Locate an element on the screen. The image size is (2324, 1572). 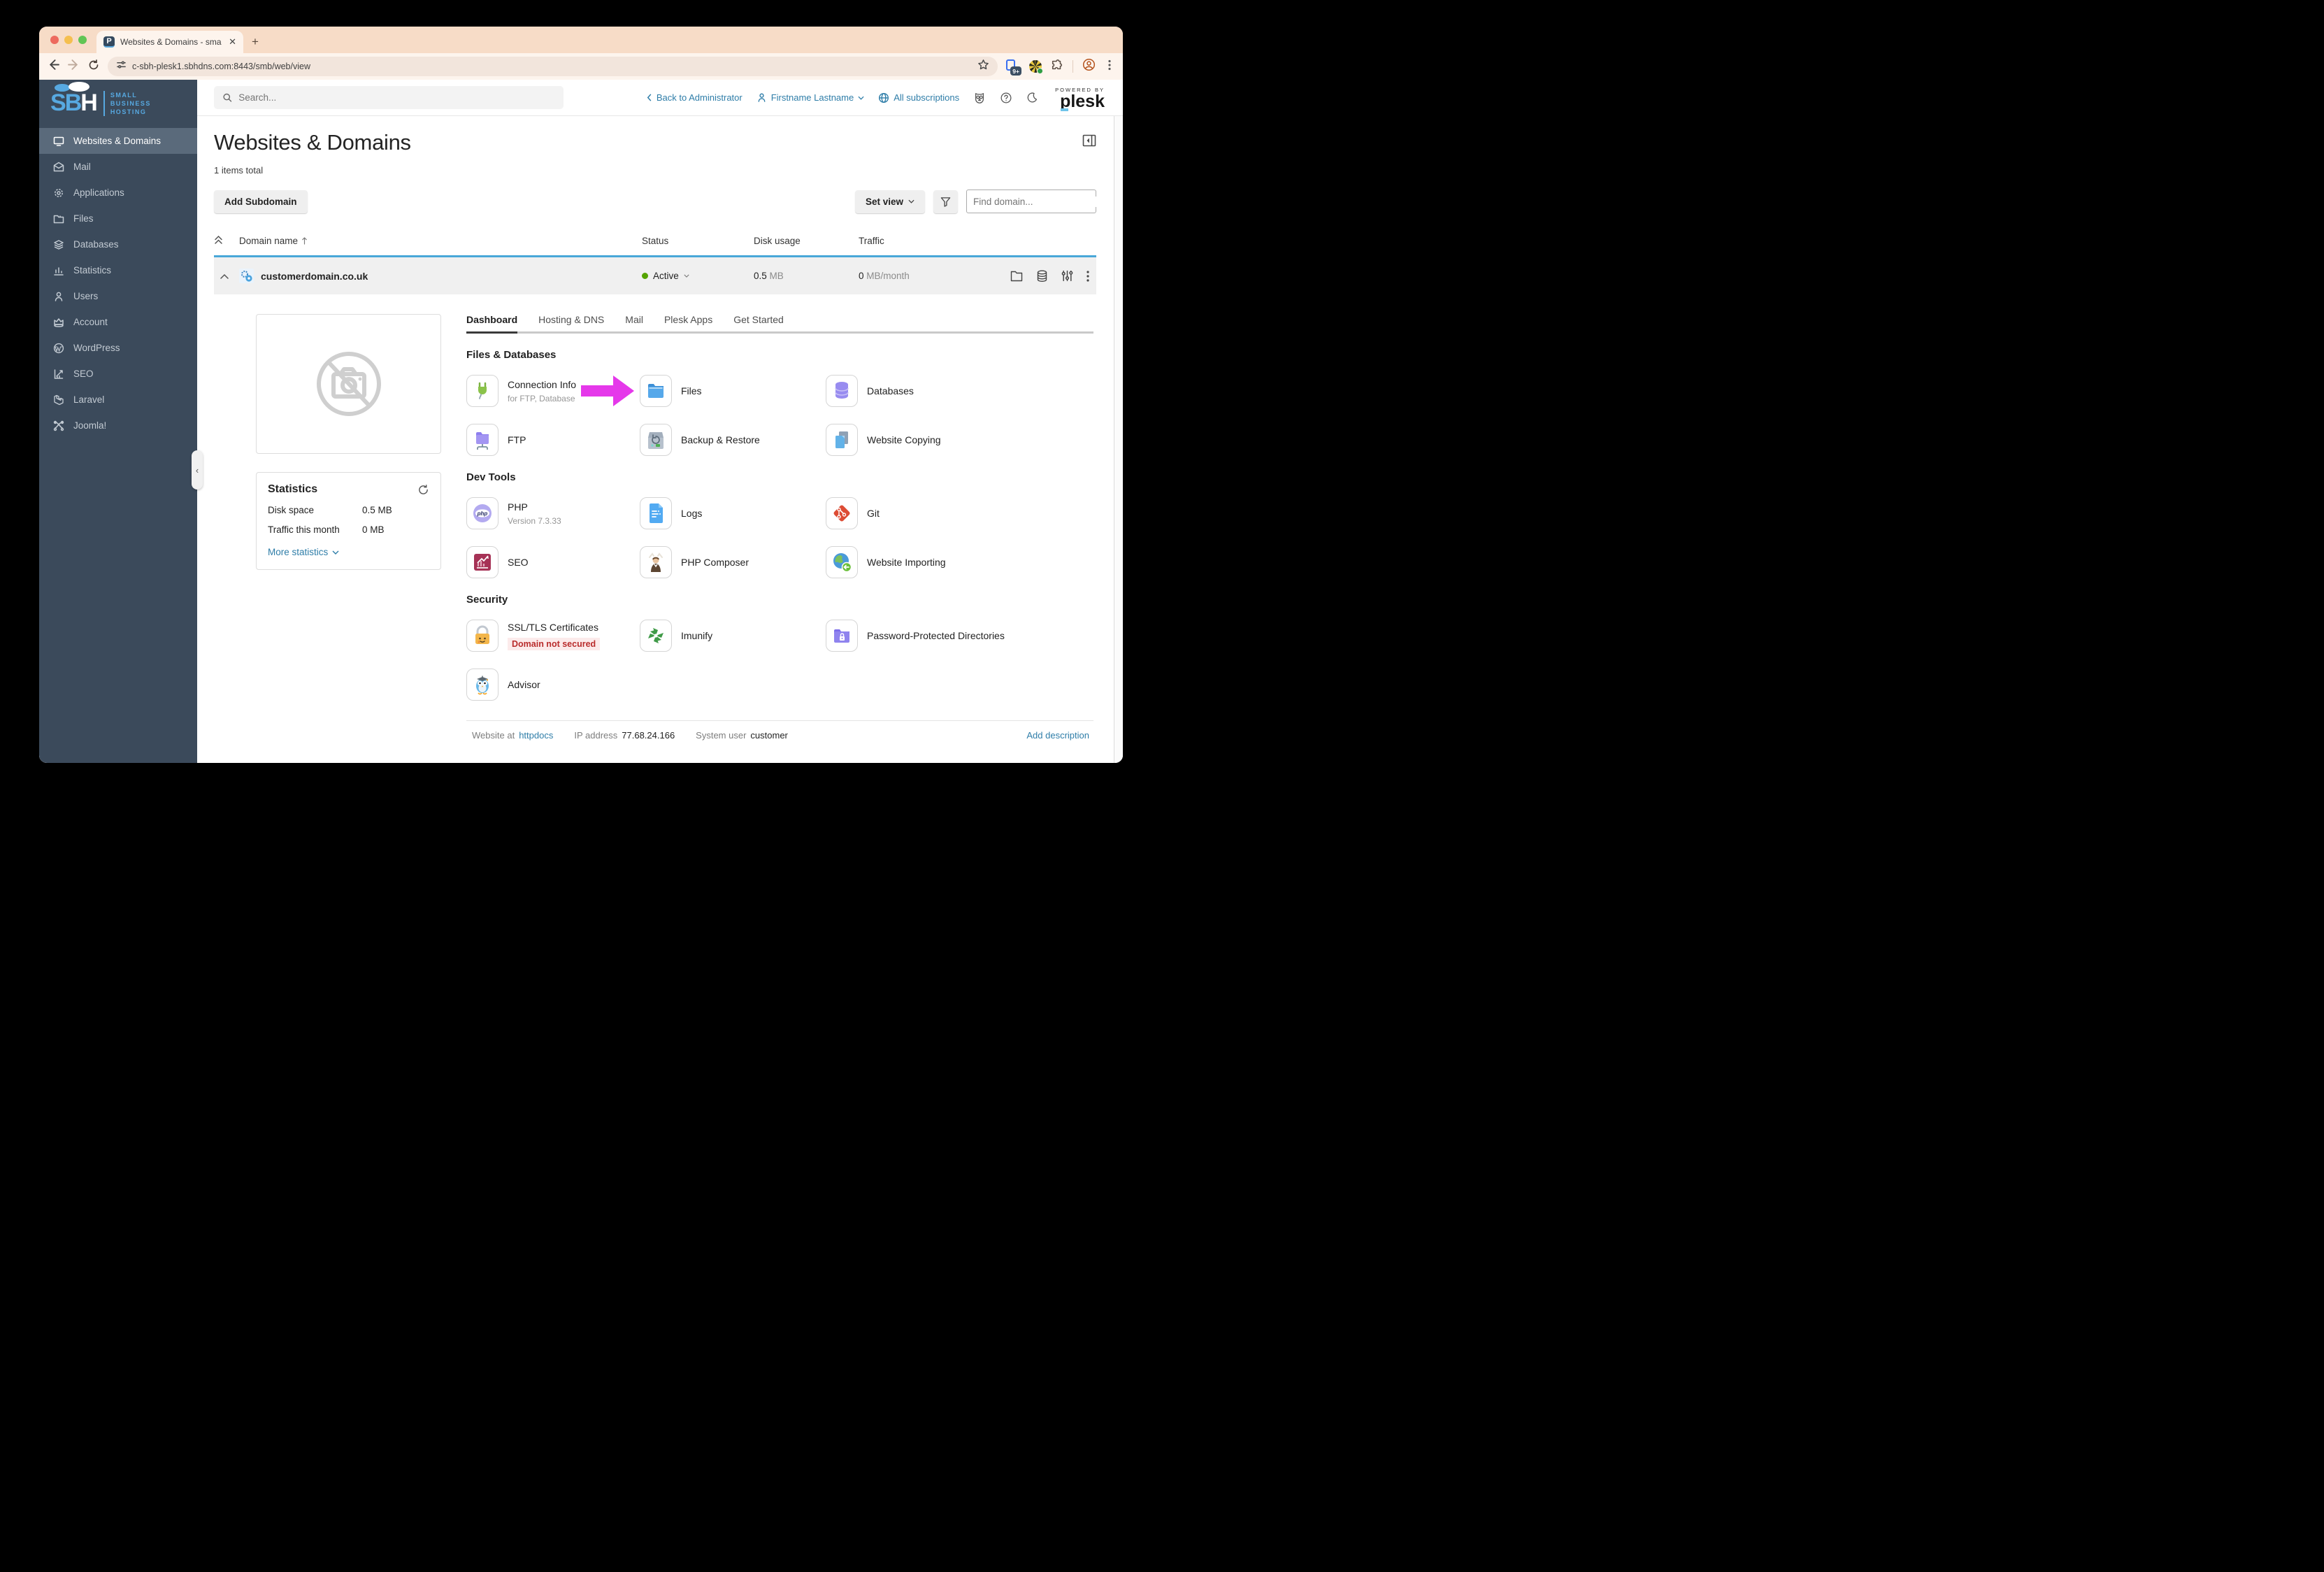
column-traffic: Traffic is located at coordinates (928, 241).